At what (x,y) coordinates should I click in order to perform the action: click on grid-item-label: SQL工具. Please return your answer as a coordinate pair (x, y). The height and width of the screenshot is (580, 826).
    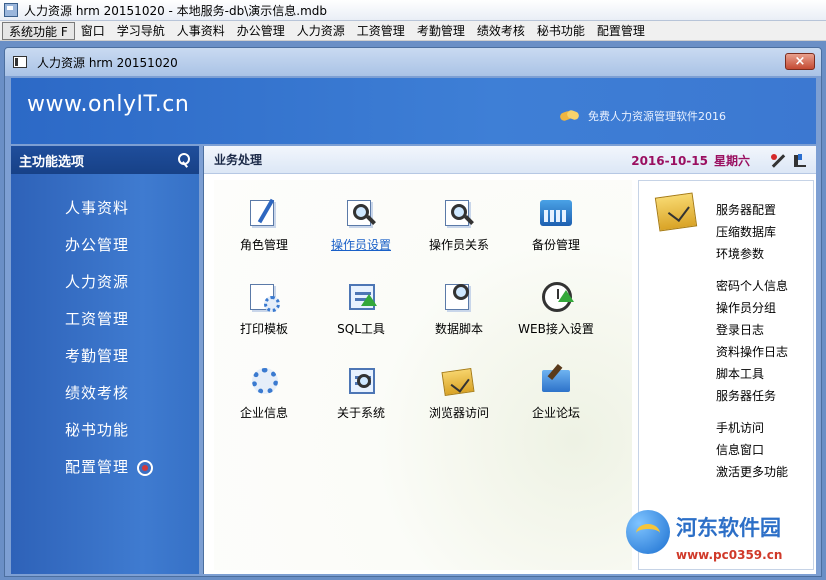
    Looking at the image, I should click on (361, 329).